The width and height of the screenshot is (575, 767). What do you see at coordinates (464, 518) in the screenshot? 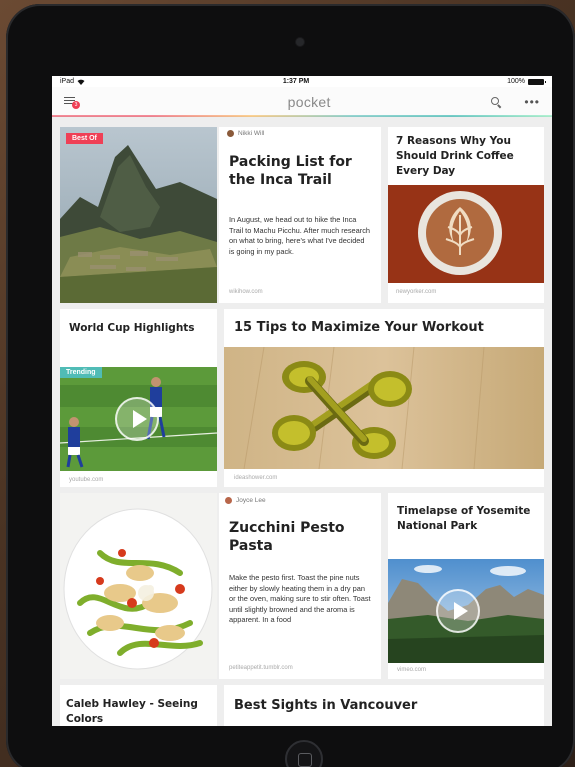
I see `yosemite-title: Timelapse of Yosemite National Park` at bounding box center [464, 518].